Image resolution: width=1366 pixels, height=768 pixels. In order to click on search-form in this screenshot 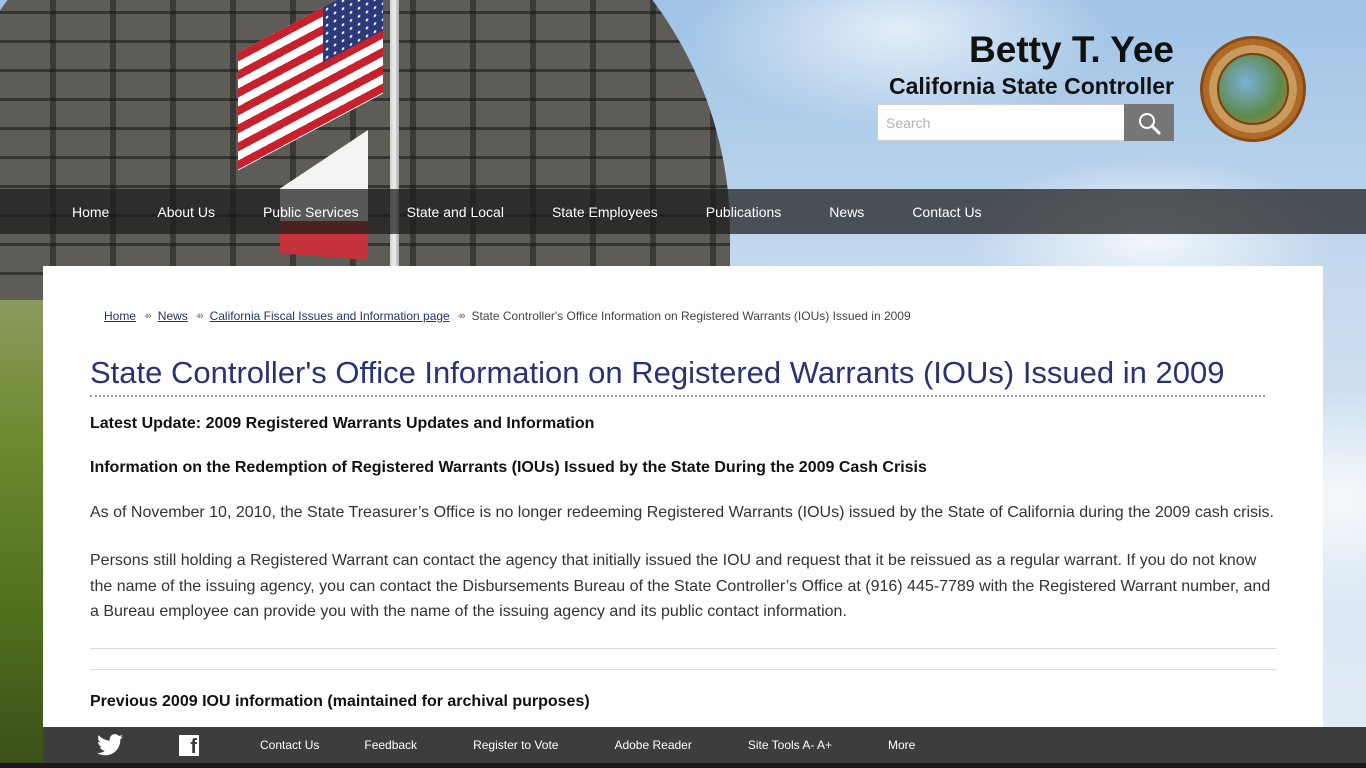, I will do `click(1025, 122)`.